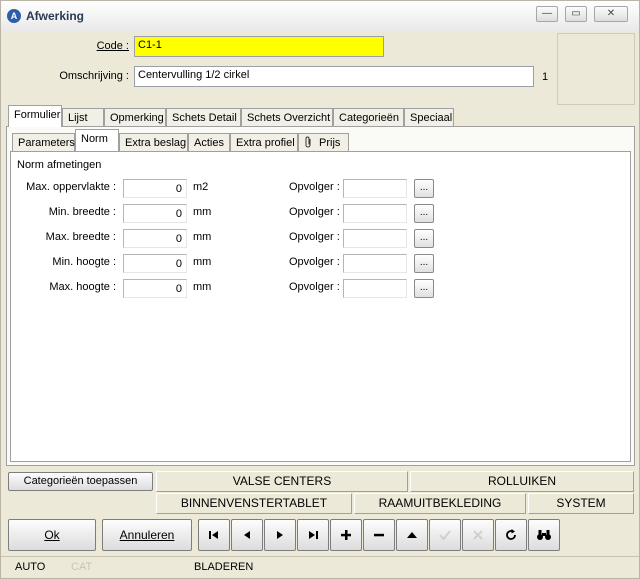 This screenshot has height=579, width=640. Describe the element at coordinates (254, 503) in the screenshot. I see `category-binnenvenstertablet: BINNENVENSTERTABLET` at that location.